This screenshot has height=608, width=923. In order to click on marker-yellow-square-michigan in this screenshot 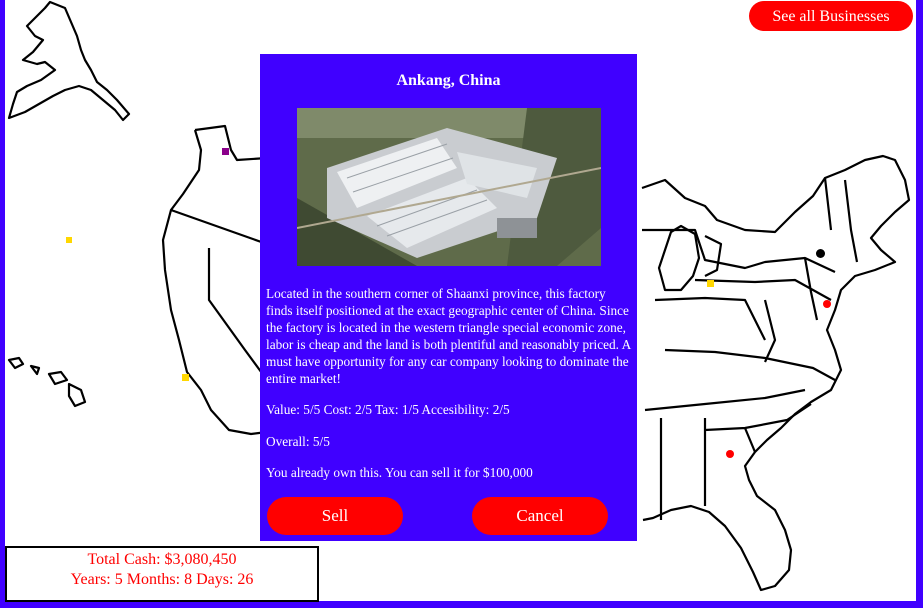, I will do `click(710, 283)`.